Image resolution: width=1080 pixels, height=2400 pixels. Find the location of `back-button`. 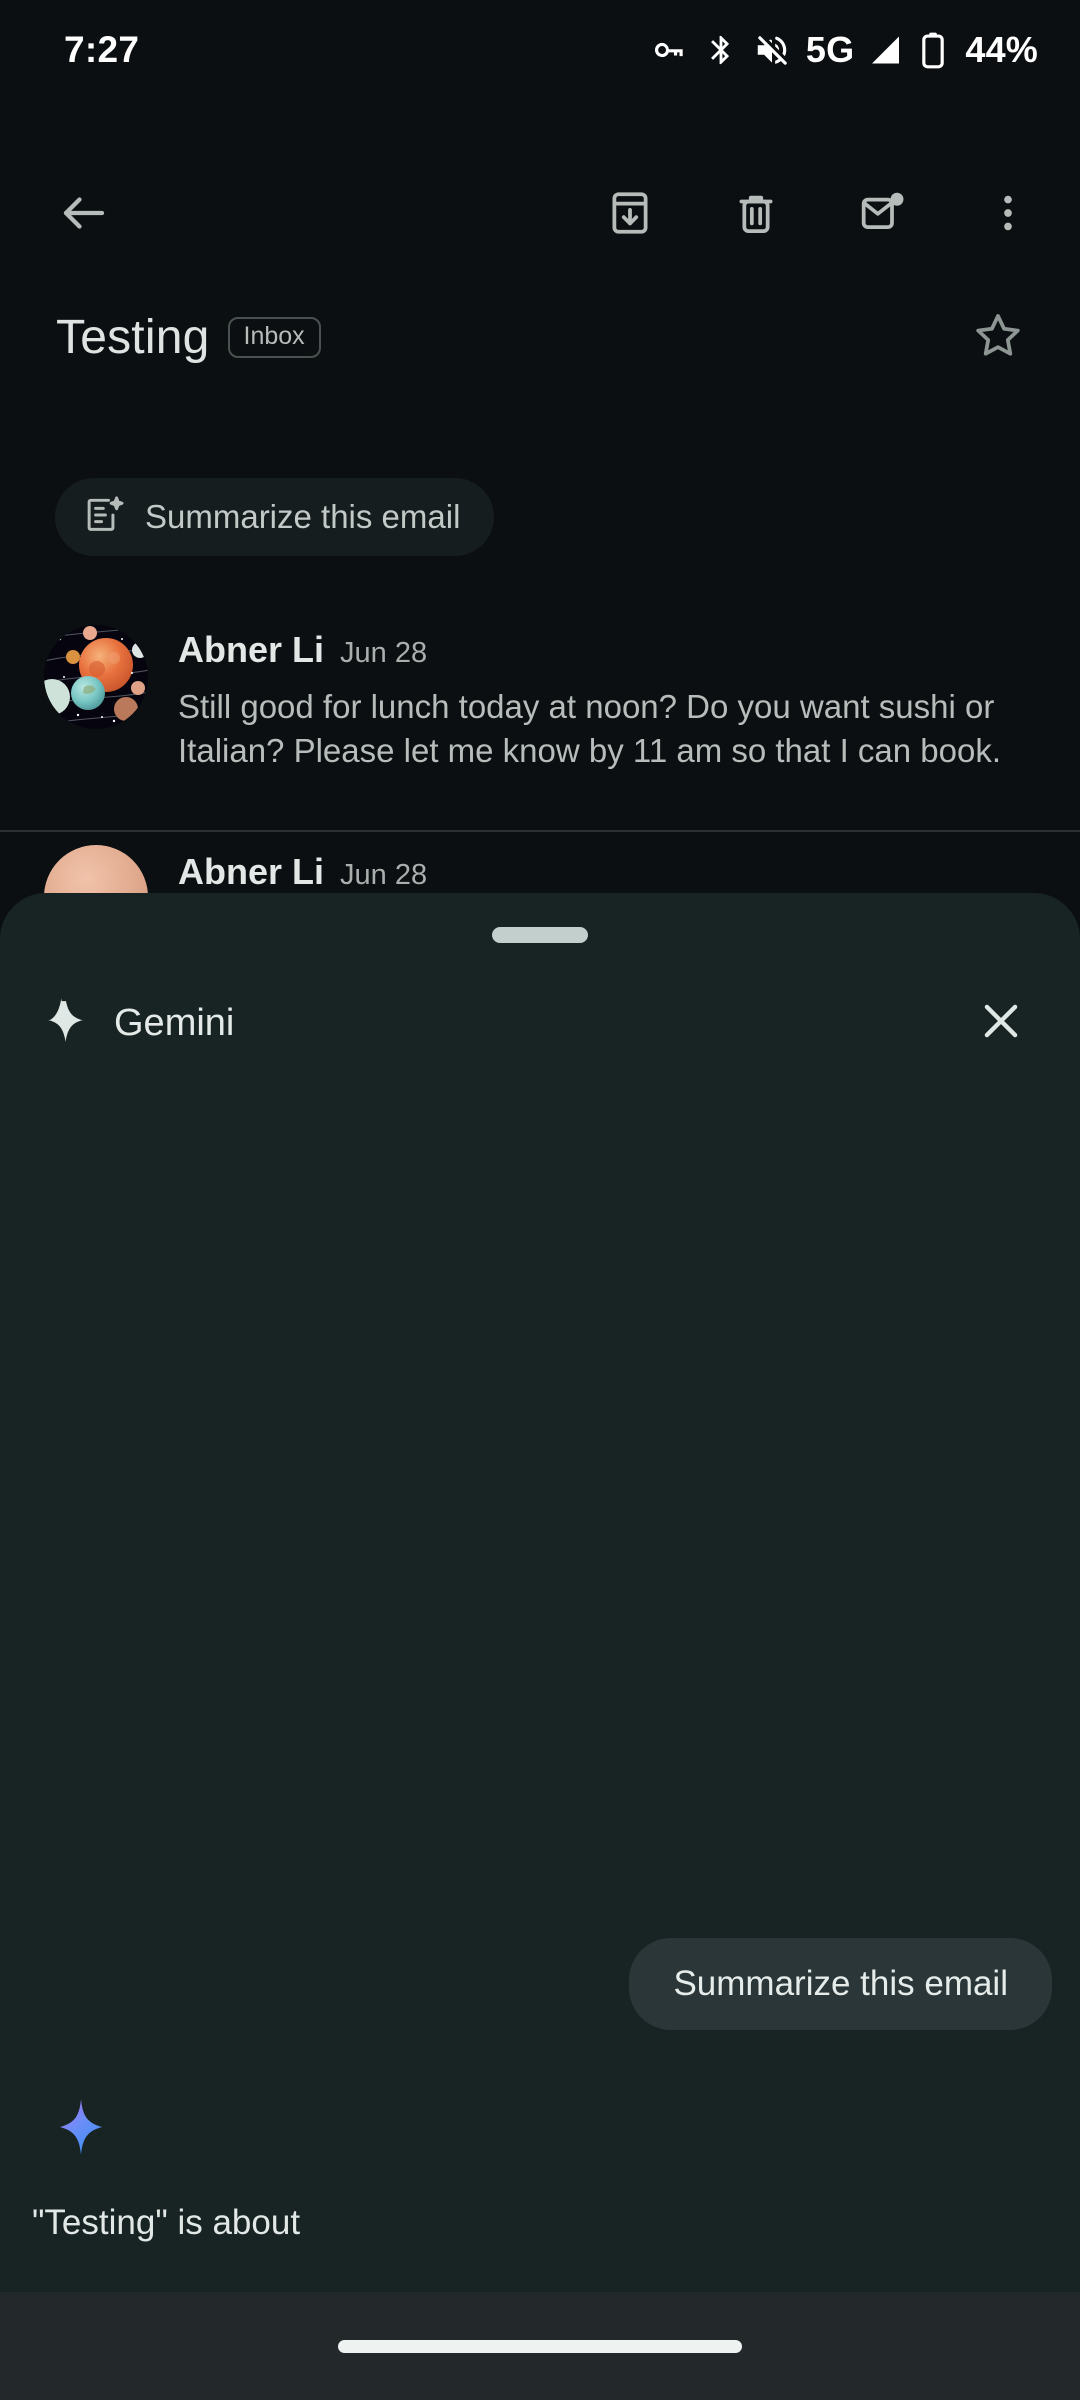

back-button is located at coordinates (84, 215).